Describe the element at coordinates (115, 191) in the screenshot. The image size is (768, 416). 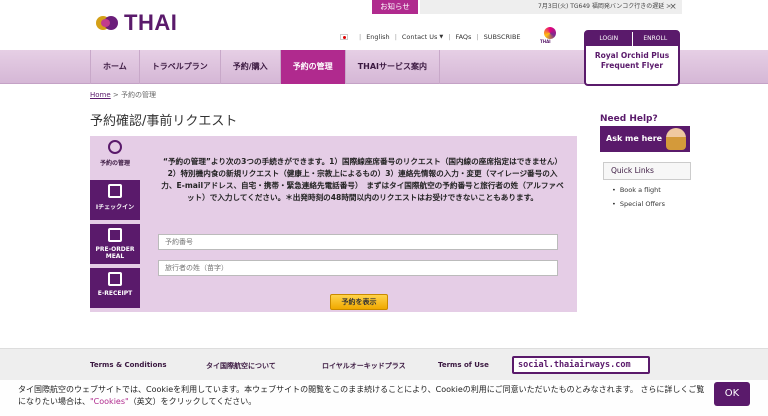
I see `suitcase-icon` at that location.